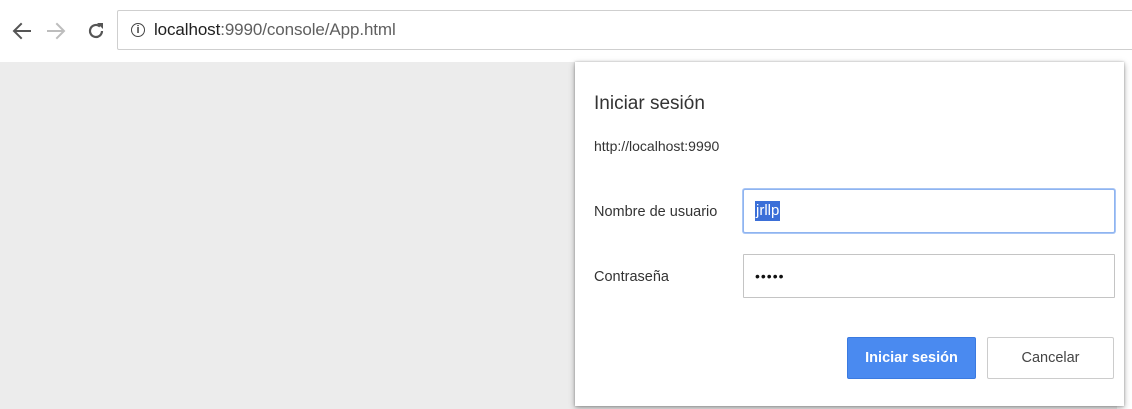  I want to click on url-text: localhost:9990/console/App.html, so click(275, 30).